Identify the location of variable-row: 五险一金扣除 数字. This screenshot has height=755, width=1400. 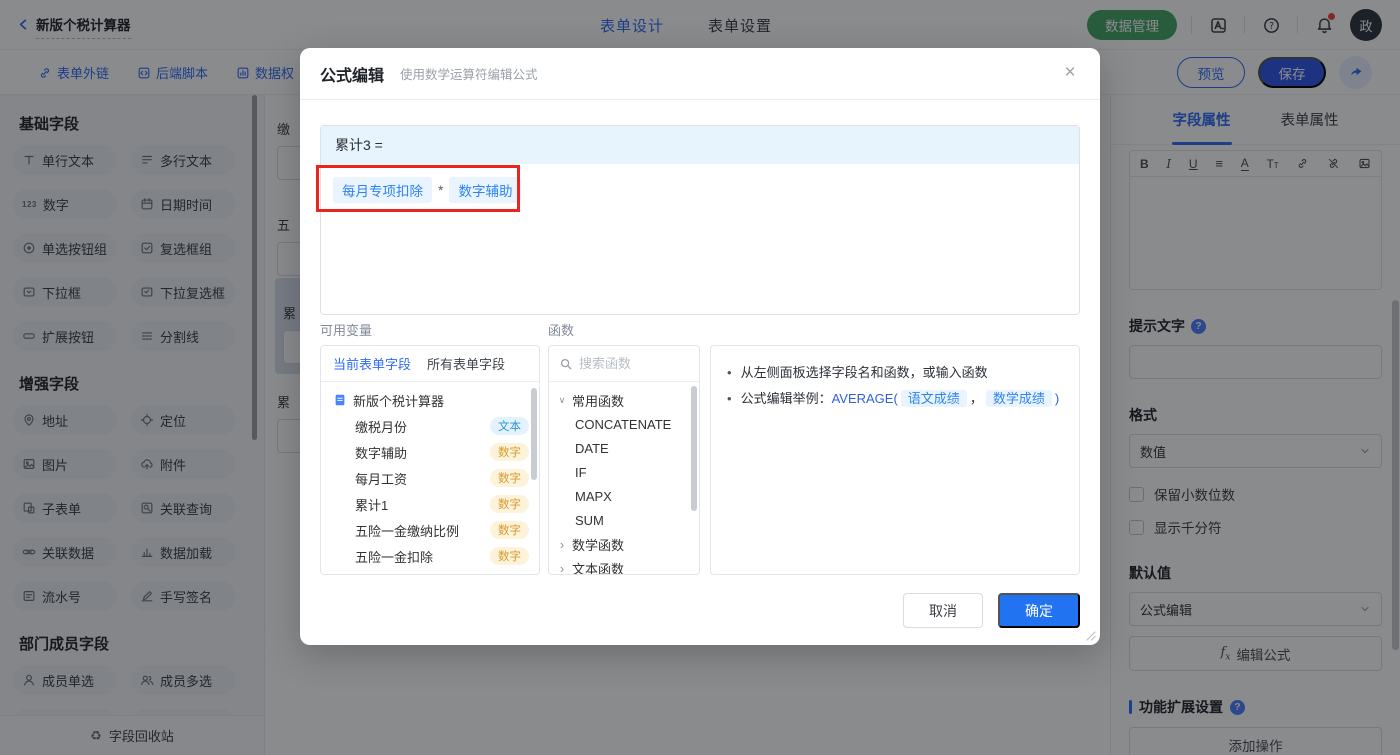
(430, 556).